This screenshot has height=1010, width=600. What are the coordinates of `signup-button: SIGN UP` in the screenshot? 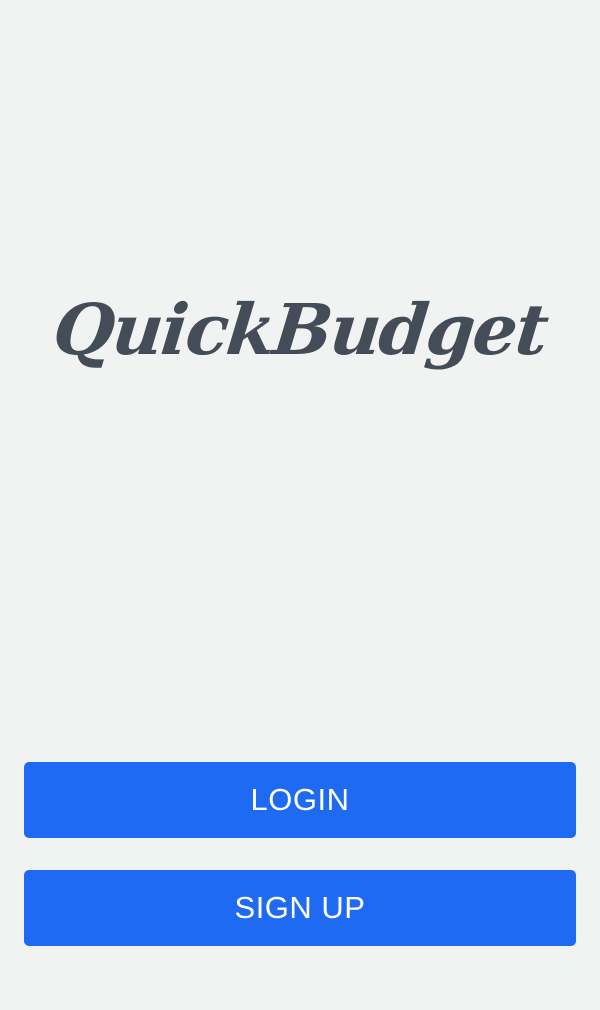 It's located at (300, 908).